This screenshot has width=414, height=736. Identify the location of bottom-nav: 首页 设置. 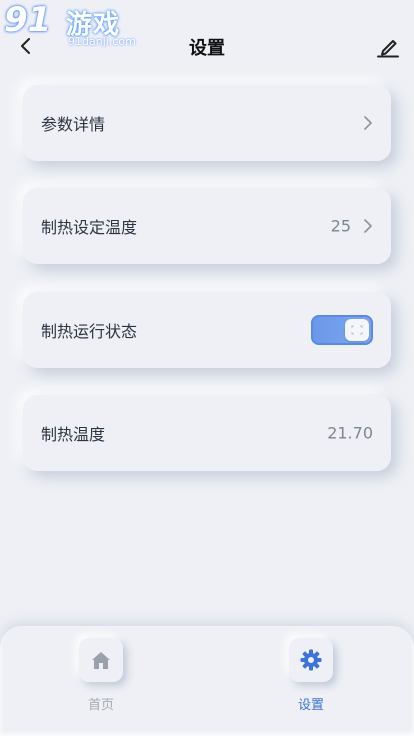
(207, 681).